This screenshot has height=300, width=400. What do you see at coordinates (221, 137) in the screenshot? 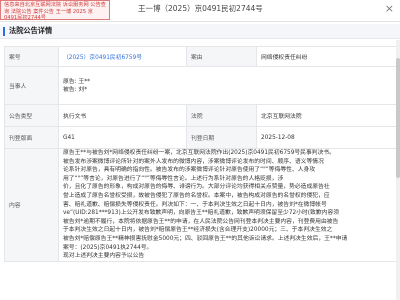
I see `date-label: 刊登日期` at bounding box center [221, 137].